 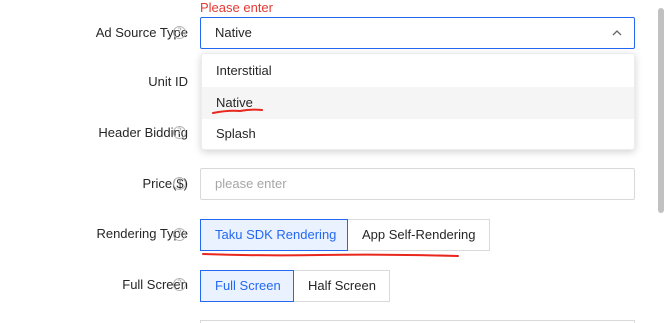 I want to click on dropdown-option-native: Native, so click(x=418, y=103).